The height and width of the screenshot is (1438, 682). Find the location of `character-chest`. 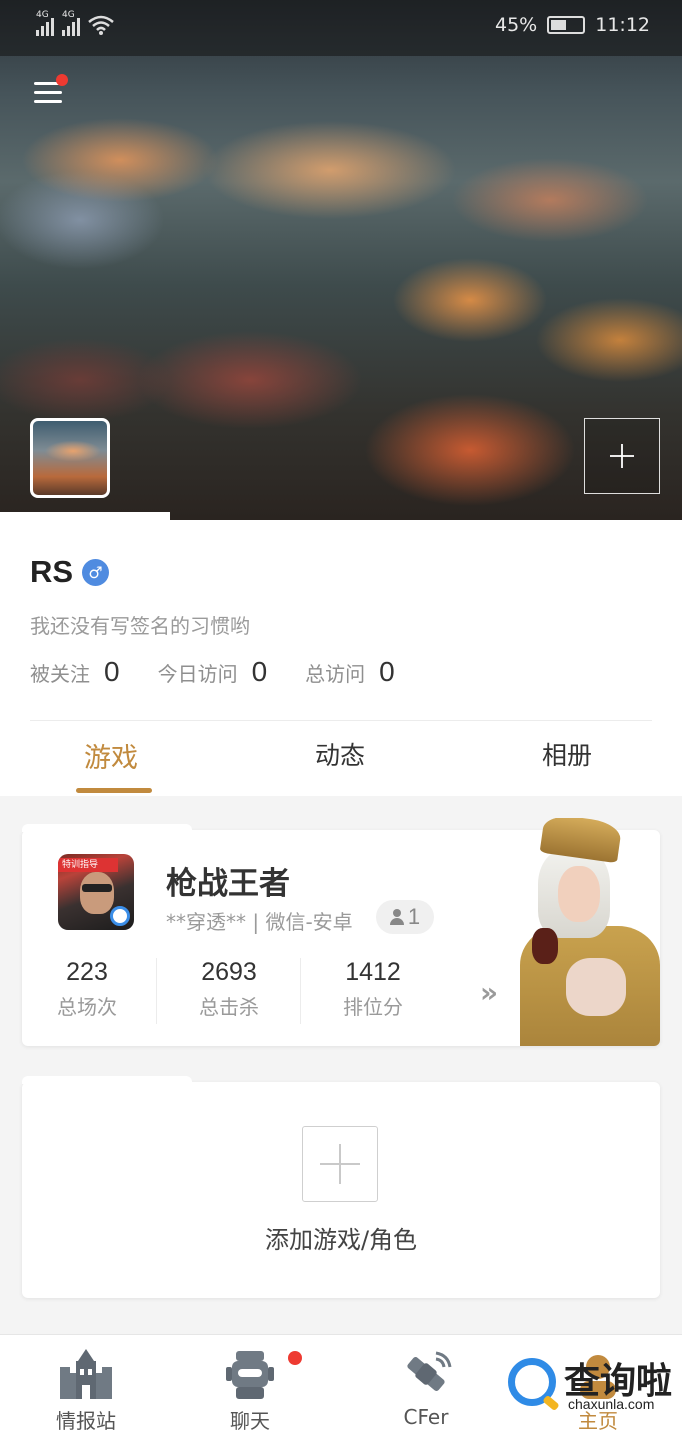

character-chest is located at coordinates (596, 987).